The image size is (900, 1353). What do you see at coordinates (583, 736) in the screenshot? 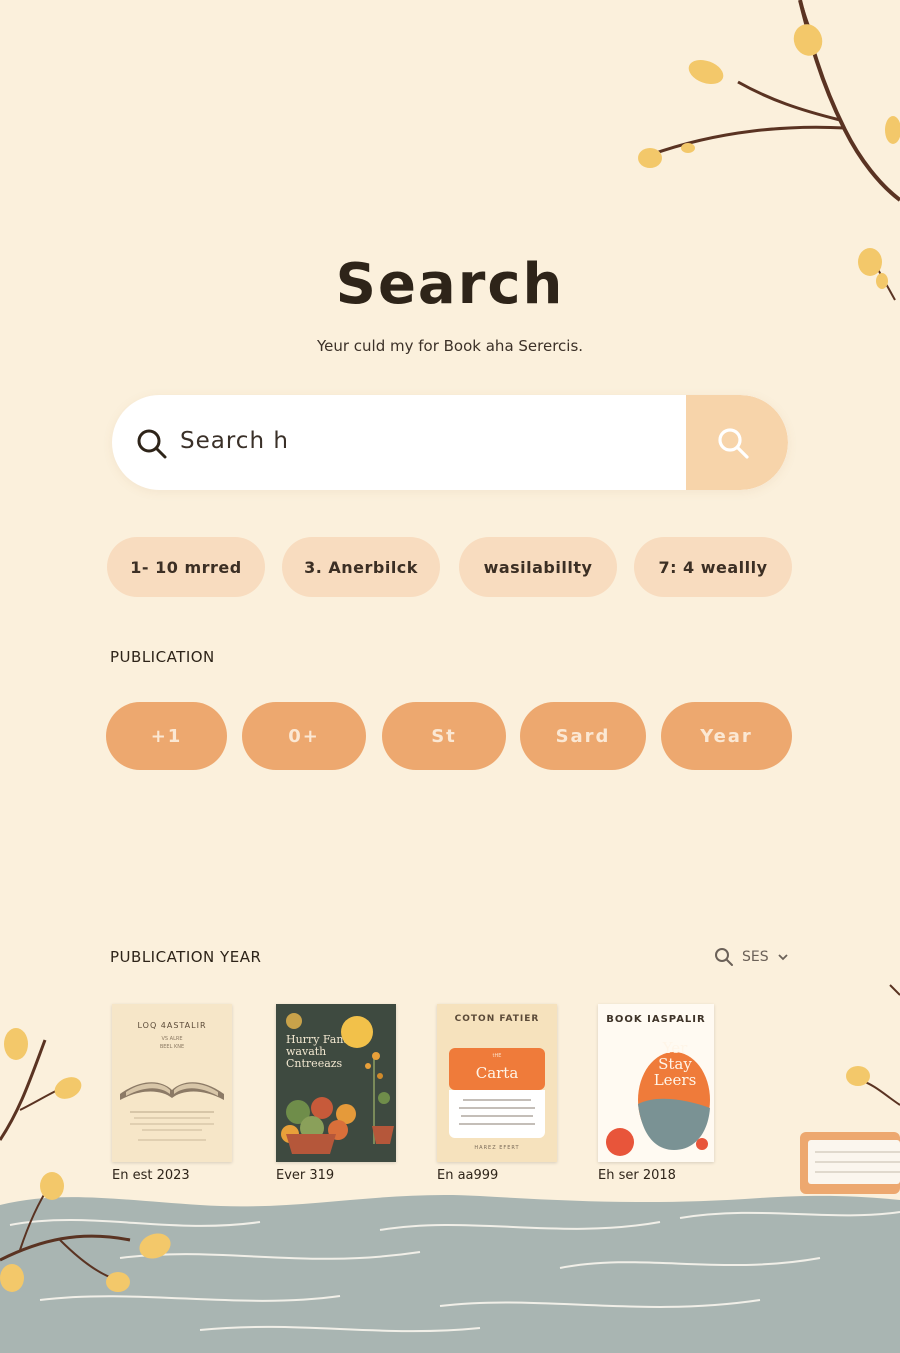
I see `publication-pill: Sard` at bounding box center [583, 736].